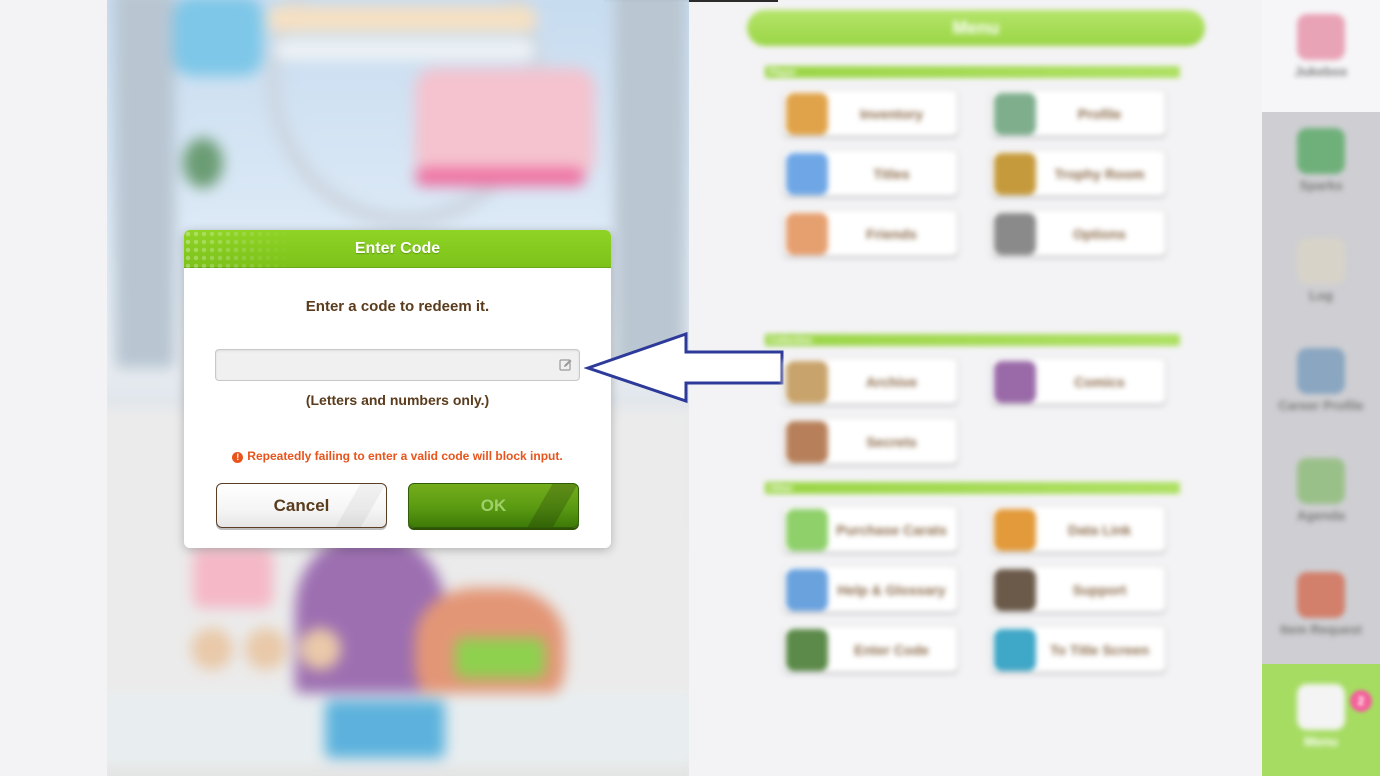  What do you see at coordinates (976, 28) in the screenshot?
I see `menu-header: Menu` at bounding box center [976, 28].